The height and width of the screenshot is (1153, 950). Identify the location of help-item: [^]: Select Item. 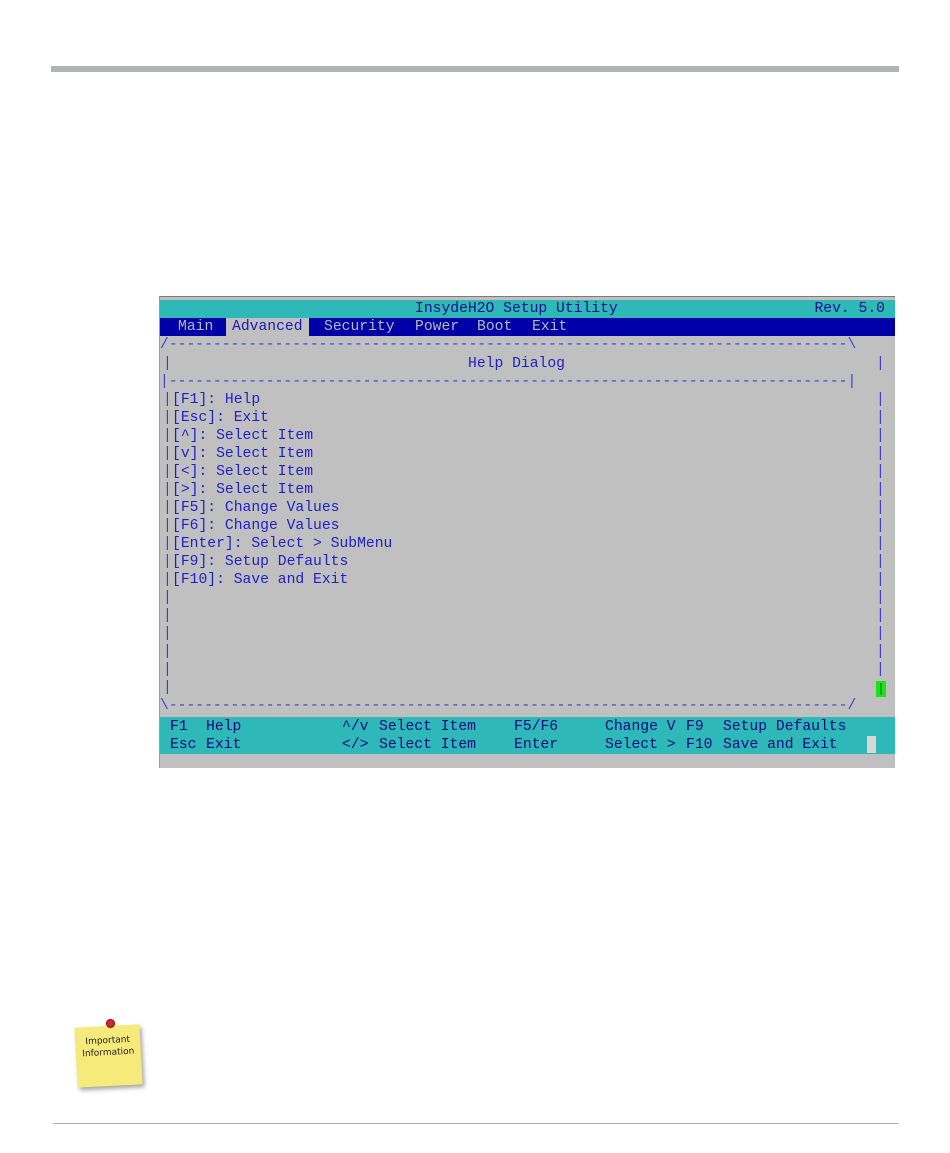
(243, 436).